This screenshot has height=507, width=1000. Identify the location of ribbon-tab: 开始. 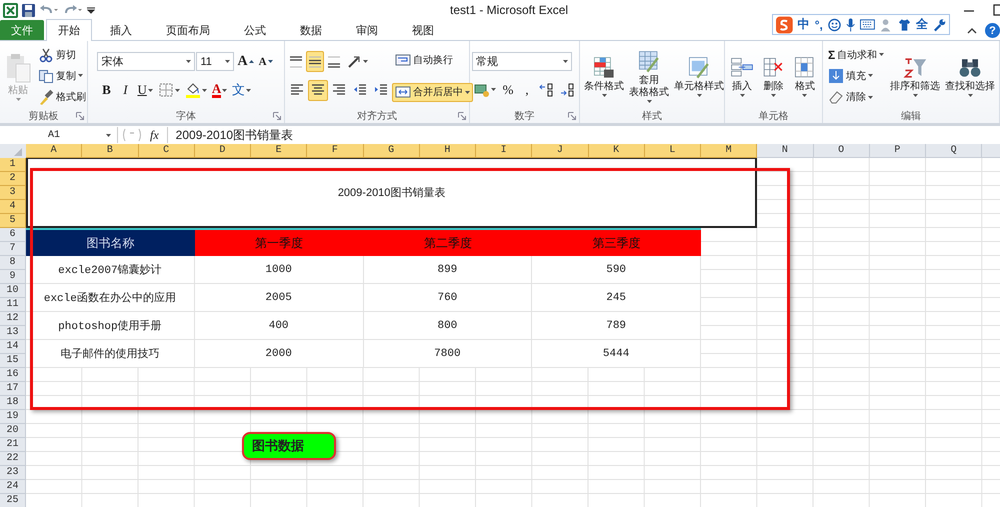
(69, 30).